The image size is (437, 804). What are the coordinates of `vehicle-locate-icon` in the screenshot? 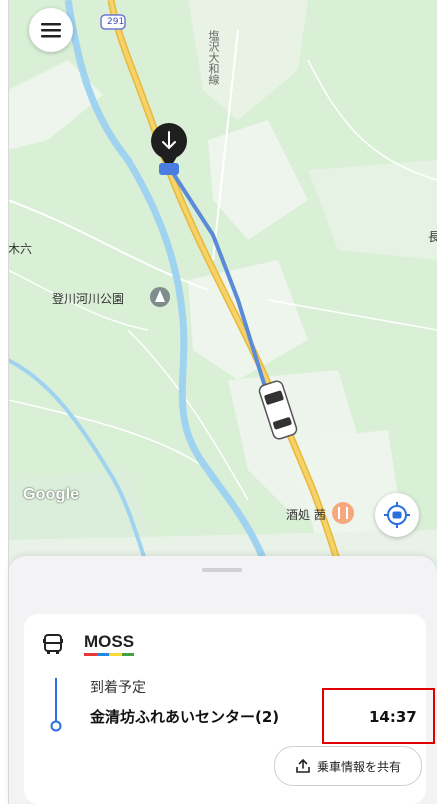 It's located at (397, 515).